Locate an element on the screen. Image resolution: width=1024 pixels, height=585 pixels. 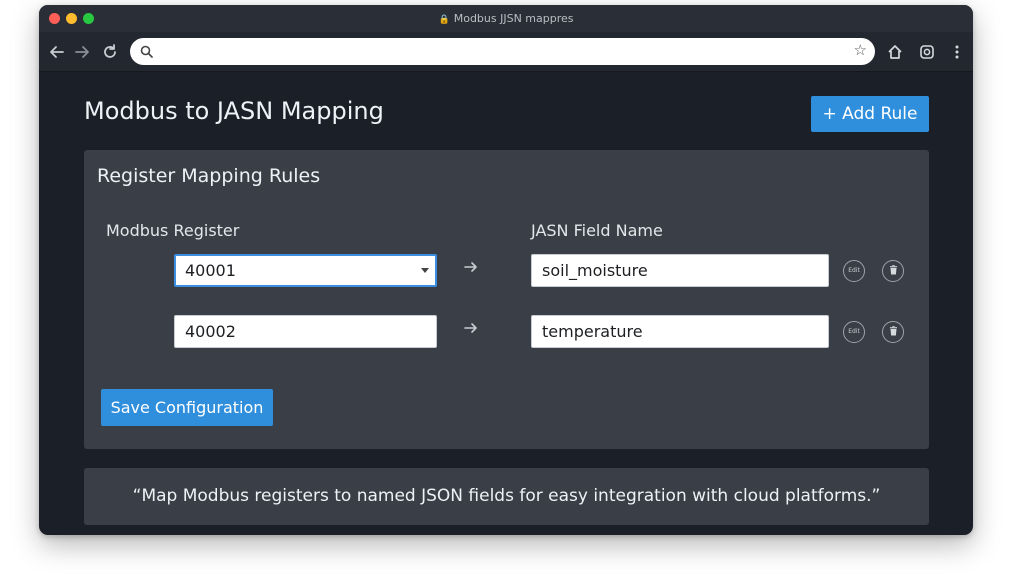
edit-label-1: Edit is located at coordinates (854, 270).